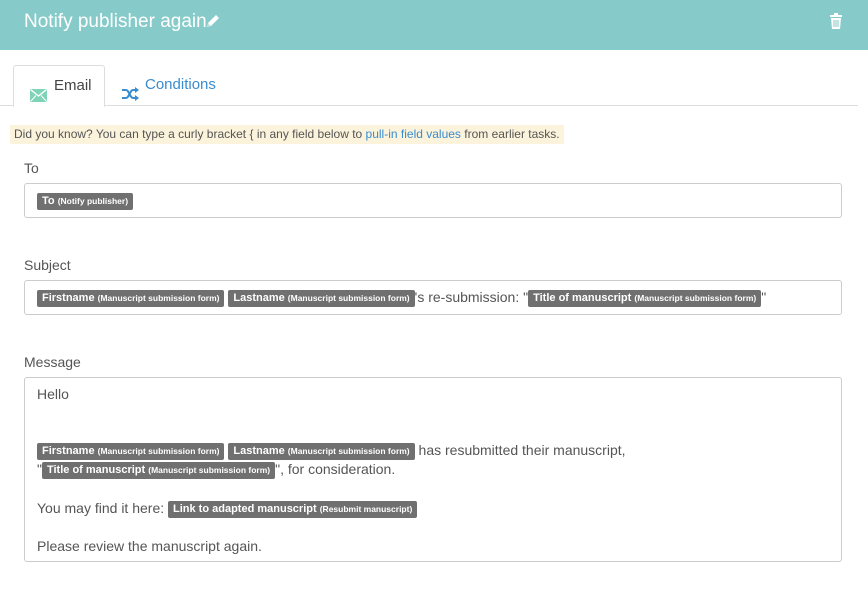 This screenshot has width=868, height=591. I want to click on tab-conditions: Conditions, so click(173, 85).